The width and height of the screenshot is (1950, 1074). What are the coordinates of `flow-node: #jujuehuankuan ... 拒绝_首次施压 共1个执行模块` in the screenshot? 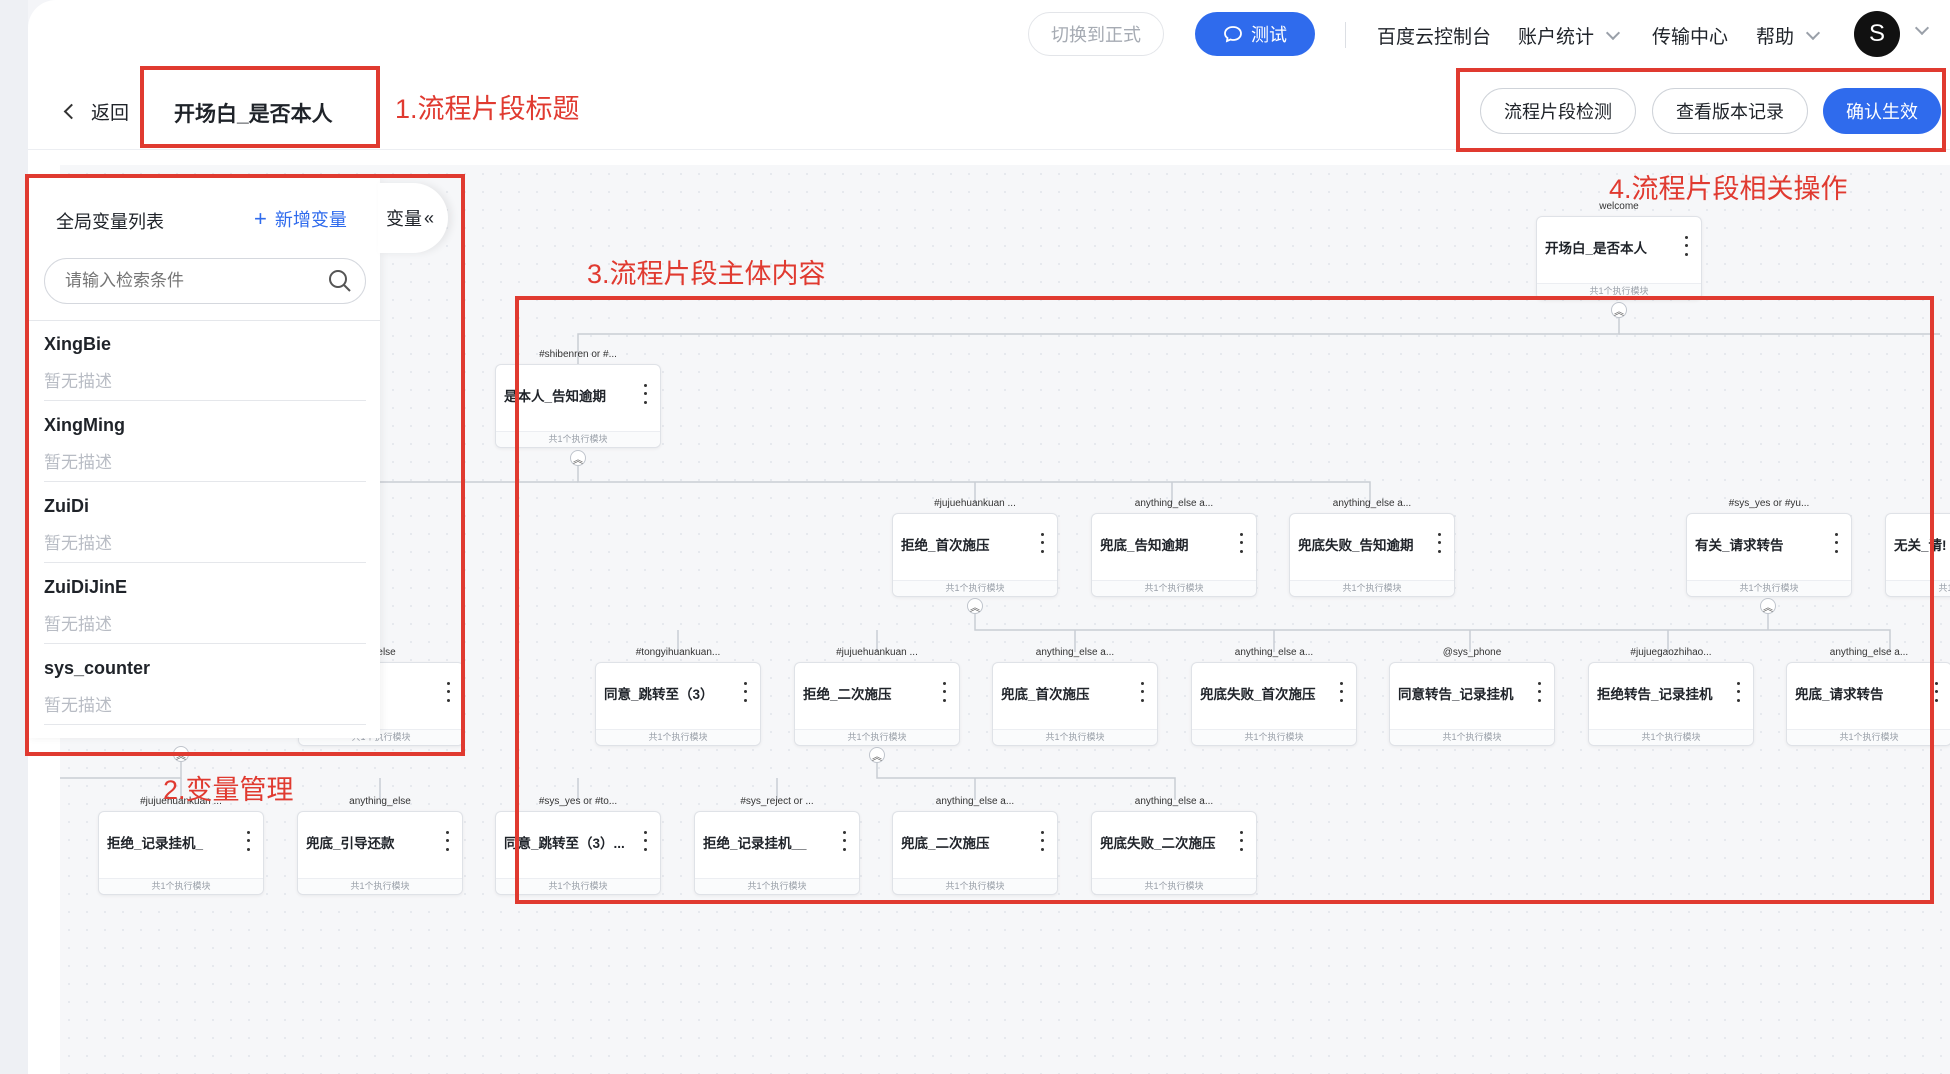 It's located at (975, 547).